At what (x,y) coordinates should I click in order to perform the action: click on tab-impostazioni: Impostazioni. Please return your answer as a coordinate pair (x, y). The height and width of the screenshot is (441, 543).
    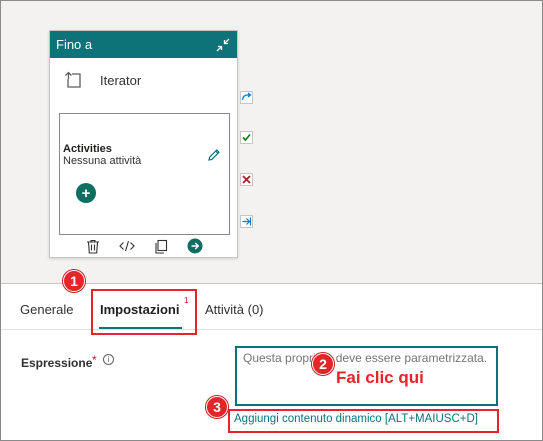
    Looking at the image, I should click on (139, 309).